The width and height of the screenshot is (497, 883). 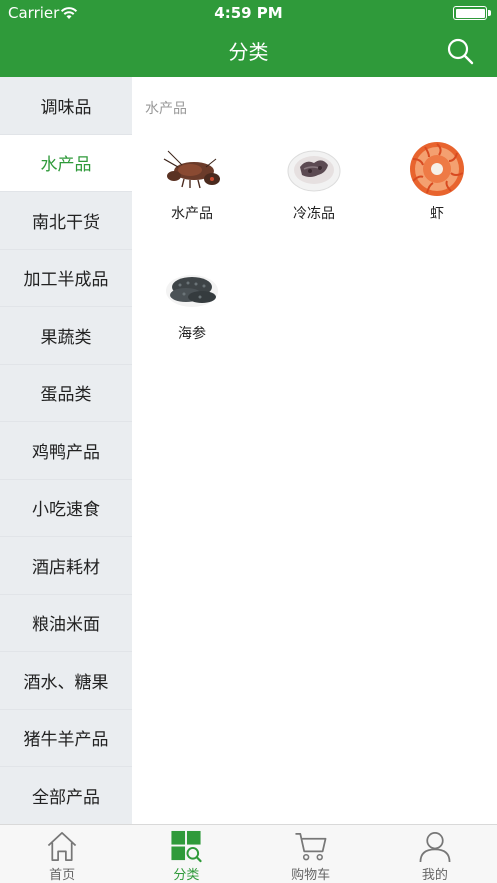 I want to click on tab-cart: 购物车, so click(x=311, y=854).